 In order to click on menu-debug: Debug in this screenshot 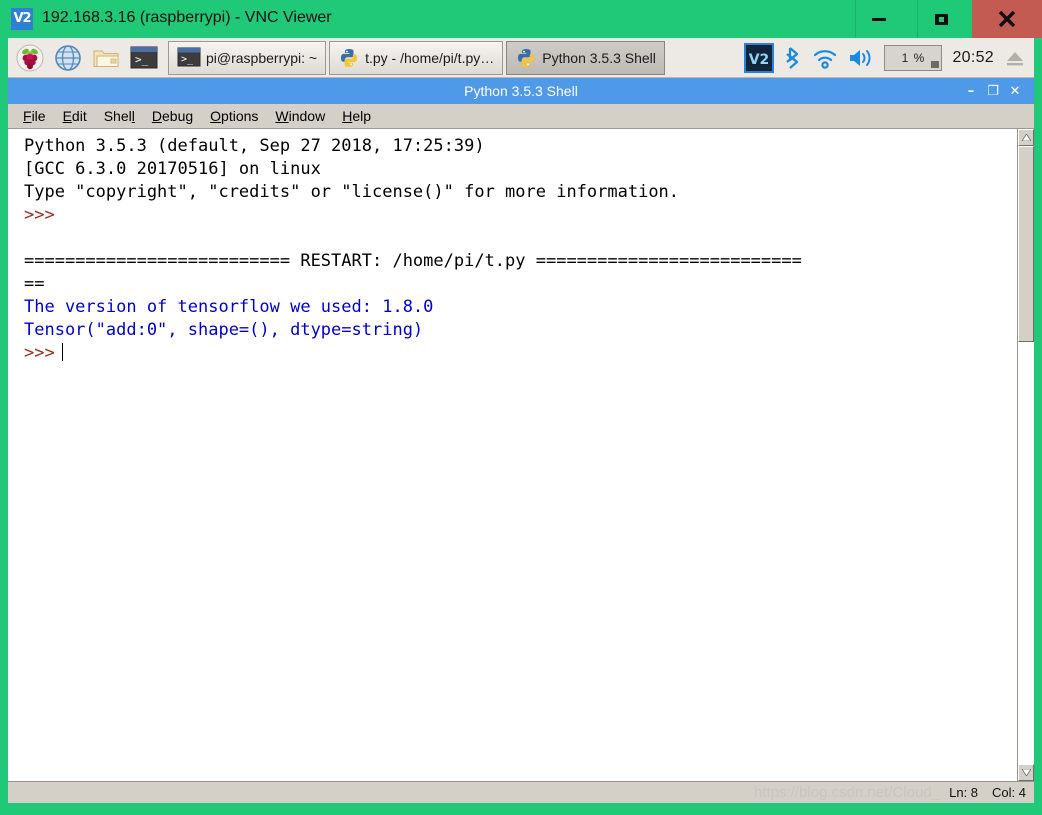, I will do `click(172, 116)`.